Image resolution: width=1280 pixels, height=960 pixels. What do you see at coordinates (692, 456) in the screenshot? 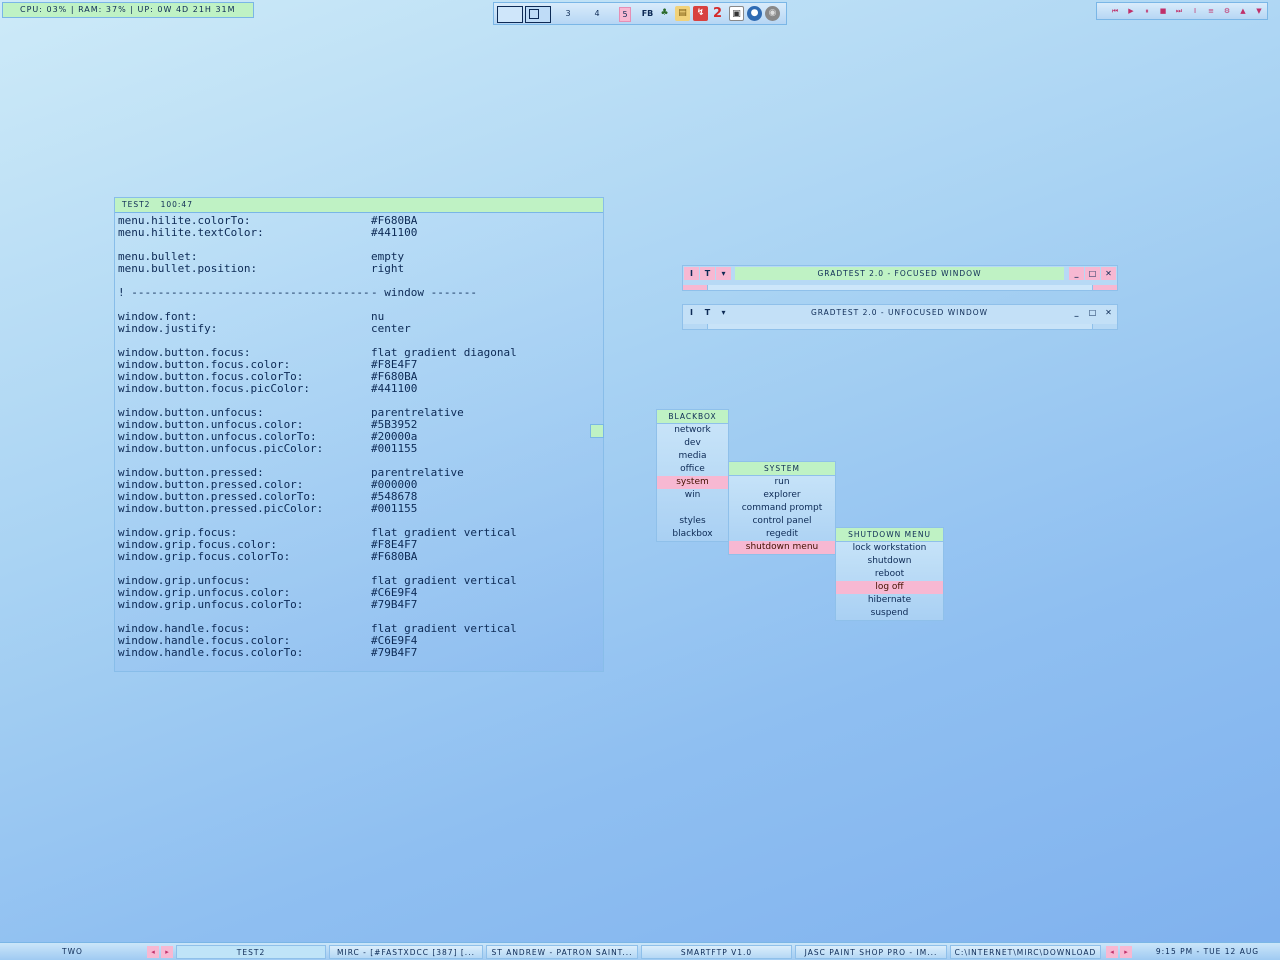
I see `menu-item-media: media` at bounding box center [692, 456].